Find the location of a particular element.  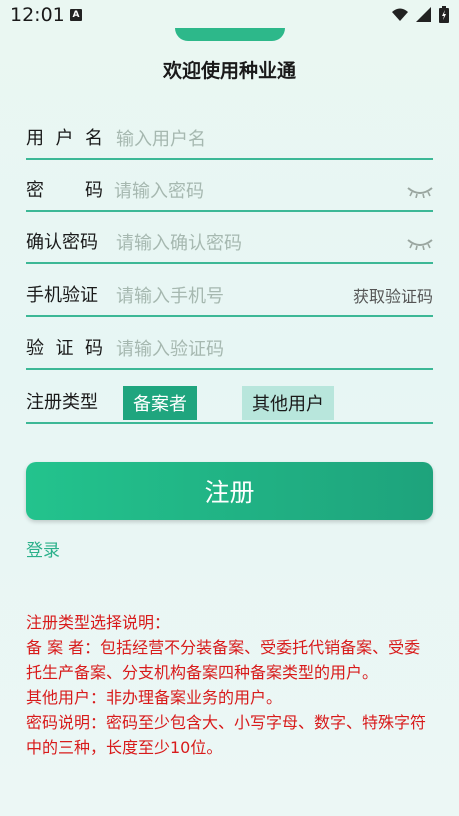

code-input is located at coordinates (226, 349).